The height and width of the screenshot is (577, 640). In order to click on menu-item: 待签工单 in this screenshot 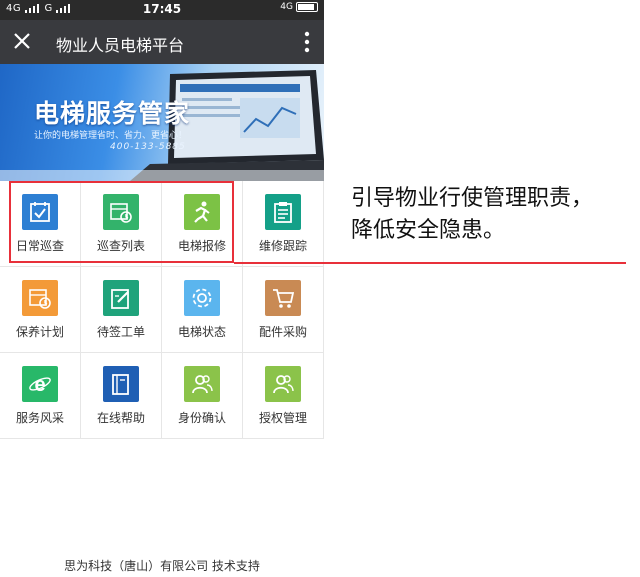, I will do `click(121, 310)`.